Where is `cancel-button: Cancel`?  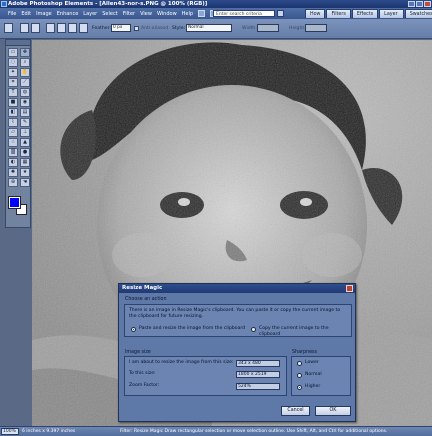 cancel-button: Cancel is located at coordinates (295, 411).